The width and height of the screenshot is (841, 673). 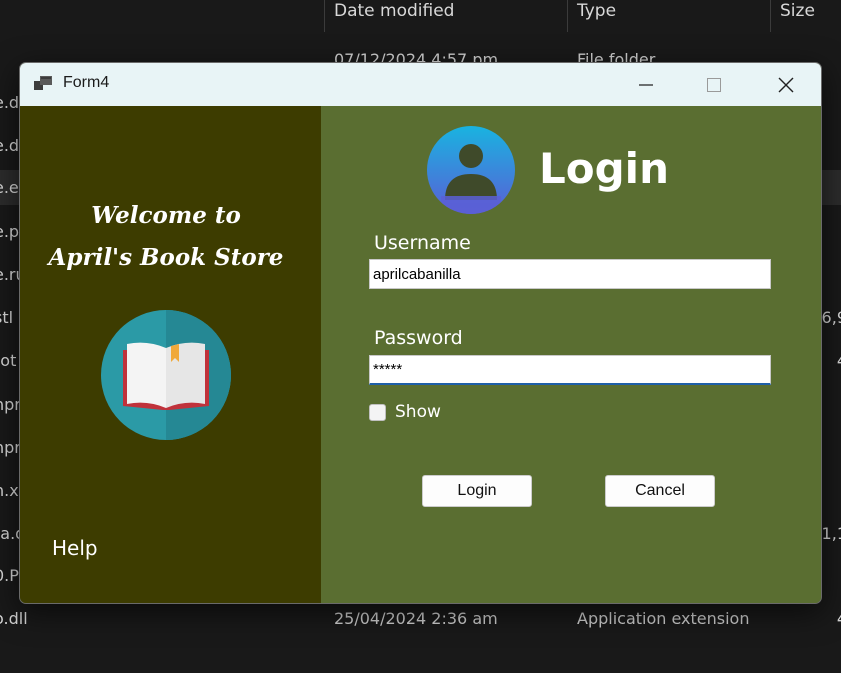 I want to click on password-input, so click(x=570, y=370).